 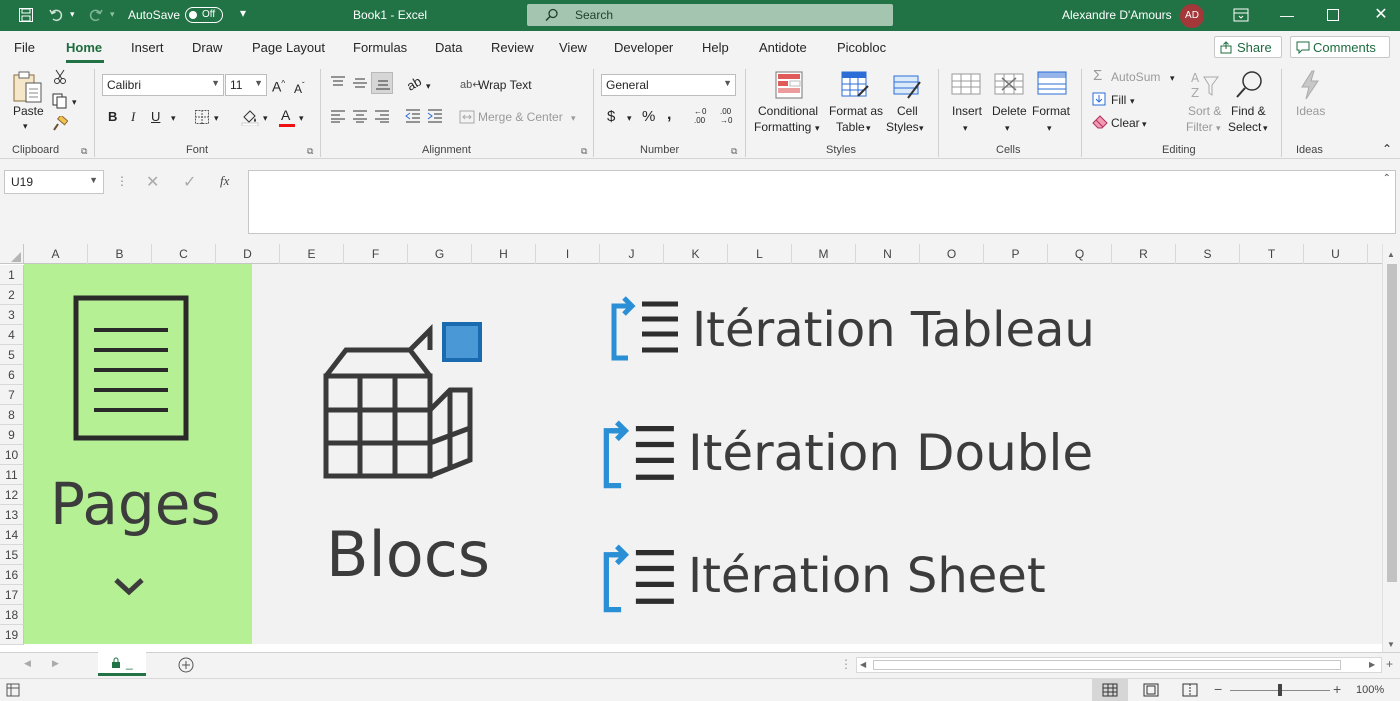 What do you see at coordinates (12, 555) in the screenshot?
I see `row-header-15: 15` at bounding box center [12, 555].